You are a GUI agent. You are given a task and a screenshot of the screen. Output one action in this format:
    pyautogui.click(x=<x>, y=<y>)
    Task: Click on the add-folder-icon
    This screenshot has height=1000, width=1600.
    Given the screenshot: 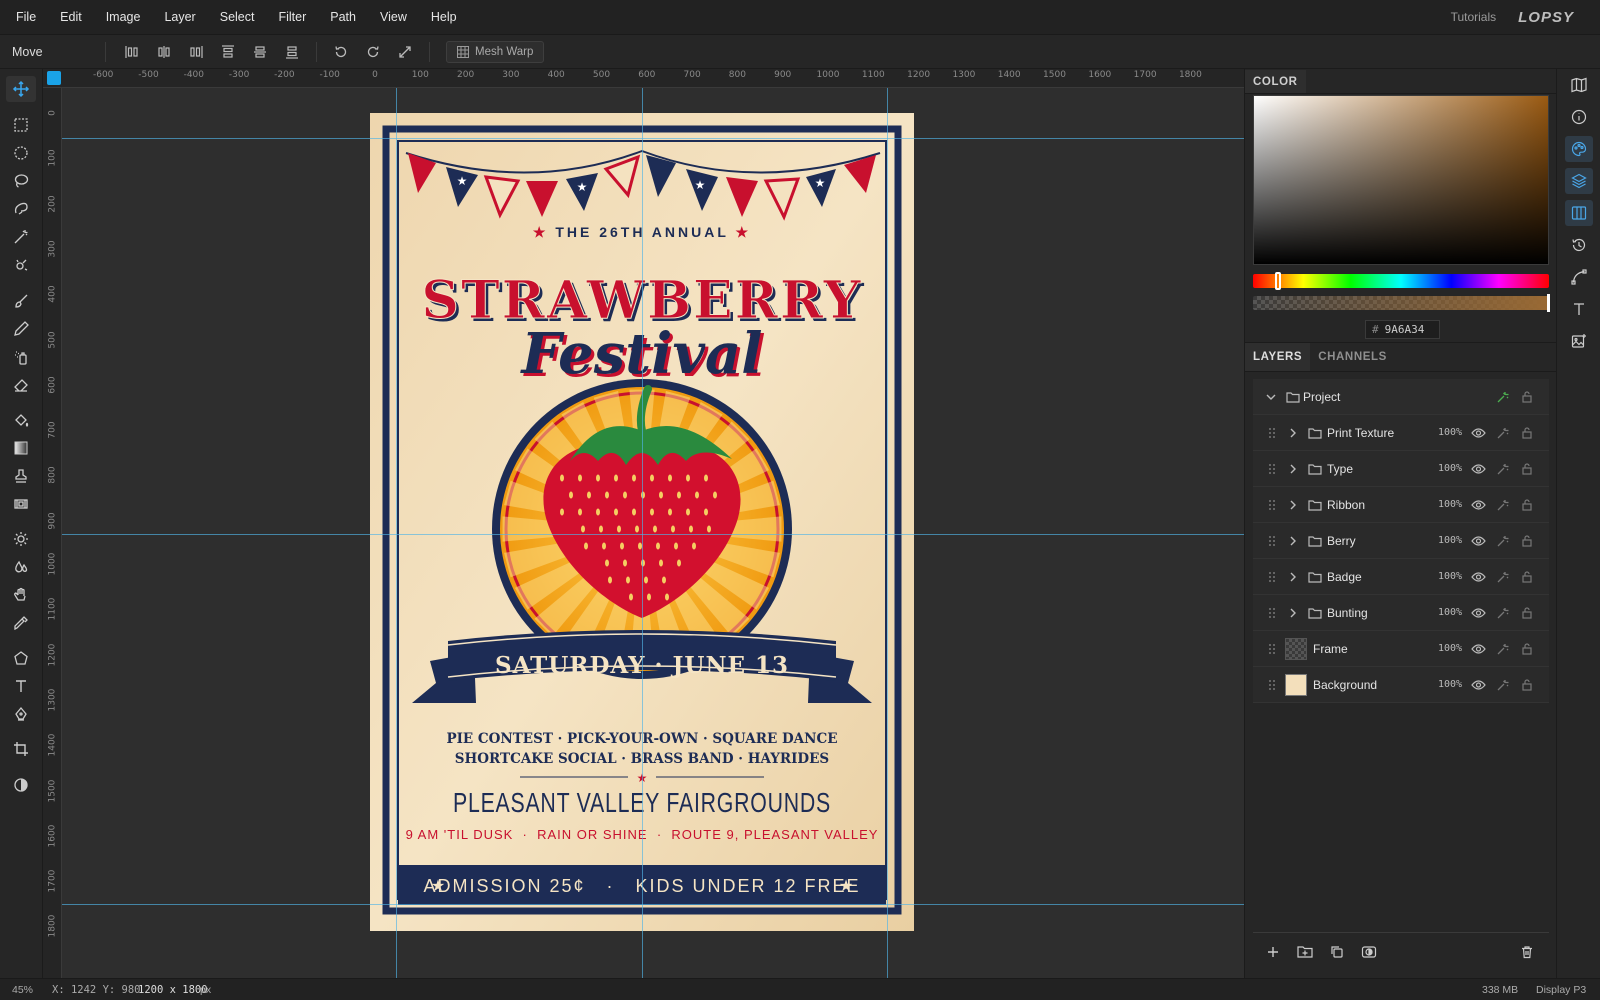 What is the action you would take?
    pyautogui.click(x=1305, y=952)
    